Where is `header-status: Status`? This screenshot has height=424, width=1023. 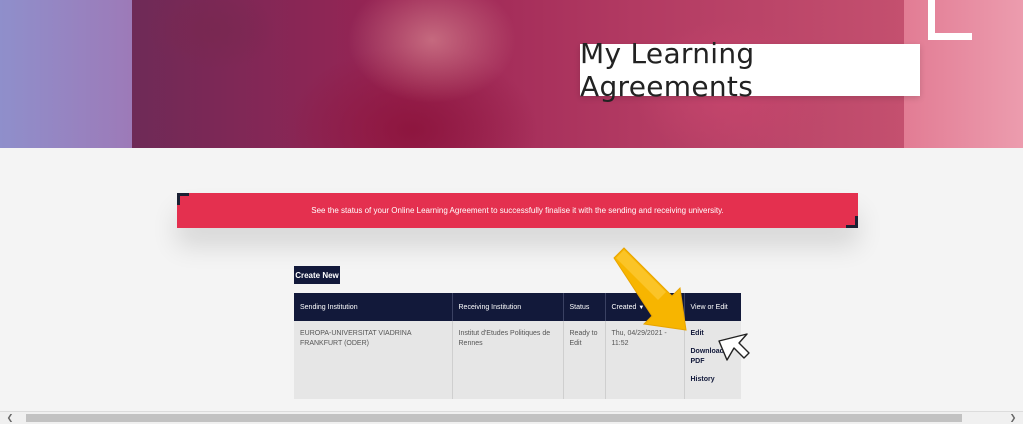 header-status: Status is located at coordinates (584, 307).